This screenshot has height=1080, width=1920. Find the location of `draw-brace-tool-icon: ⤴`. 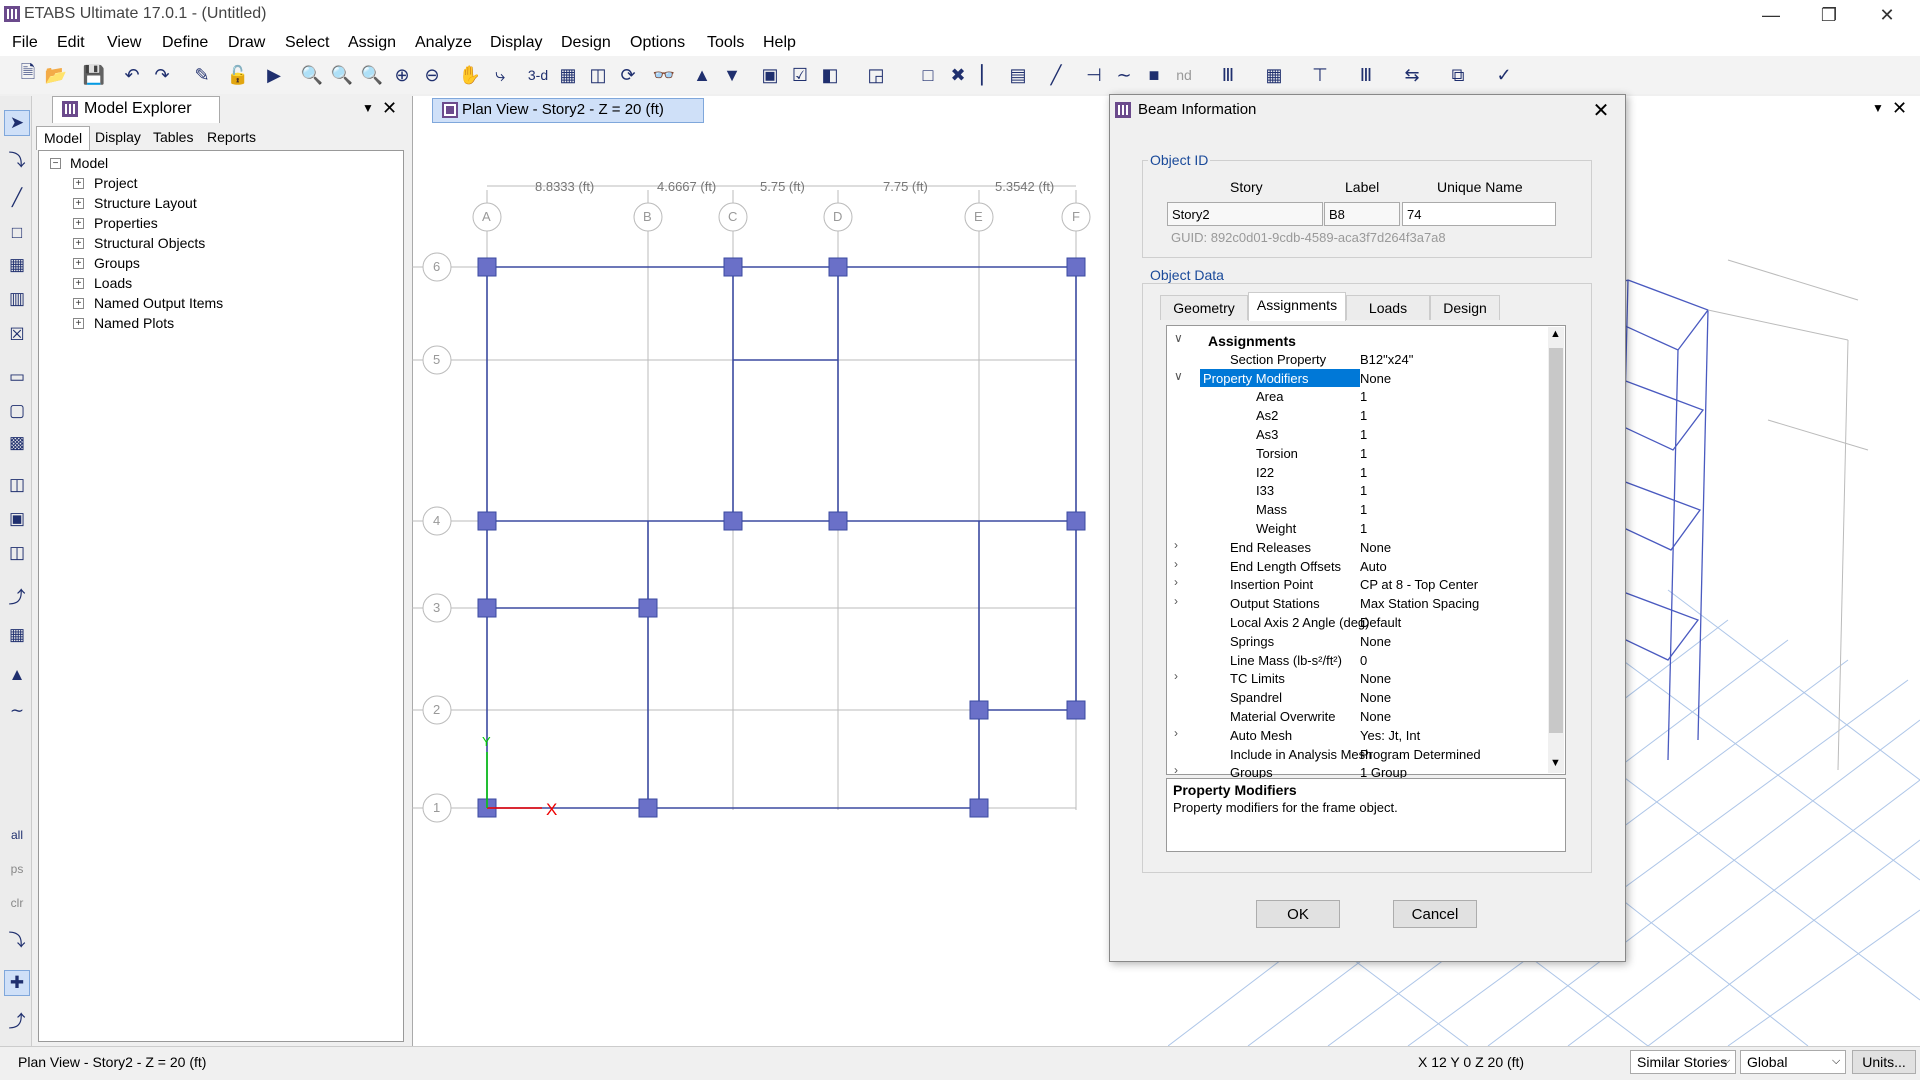

draw-brace-tool-icon: ⤴ is located at coordinates (17, 595).